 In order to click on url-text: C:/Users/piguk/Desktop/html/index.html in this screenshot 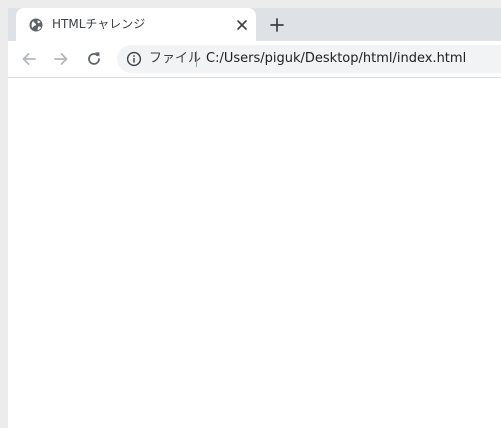, I will do `click(336, 59)`.